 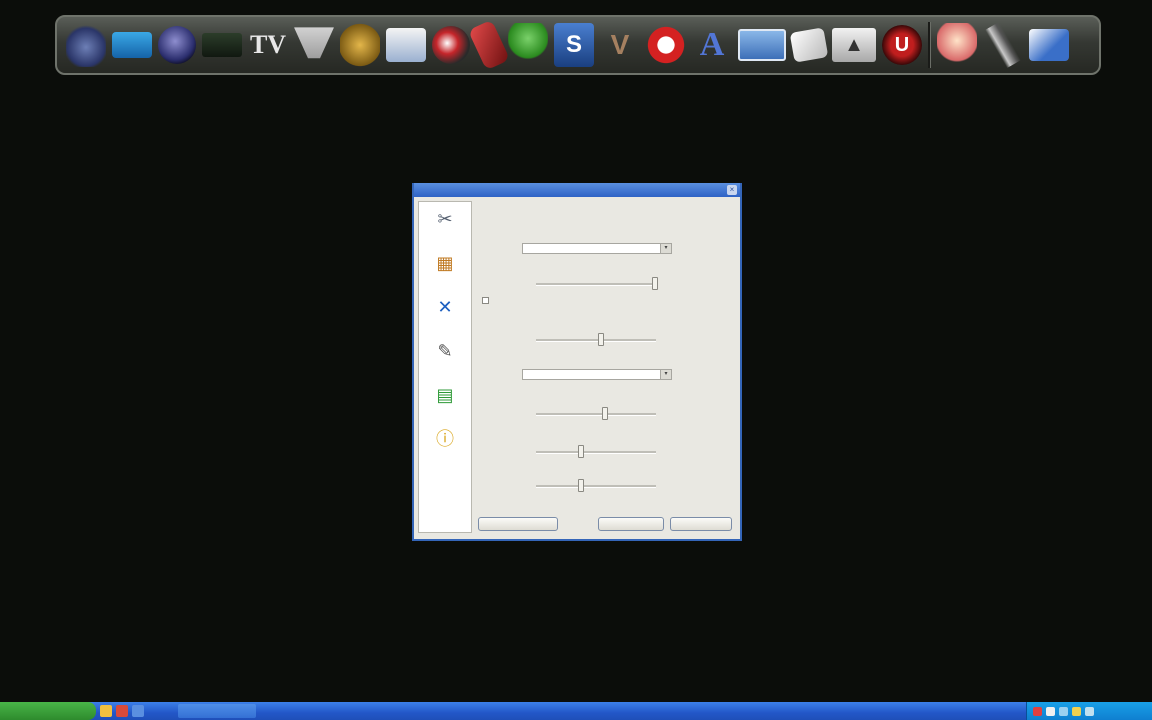 I want to click on sidebar-item-2: ▦, so click(x=445, y=263).